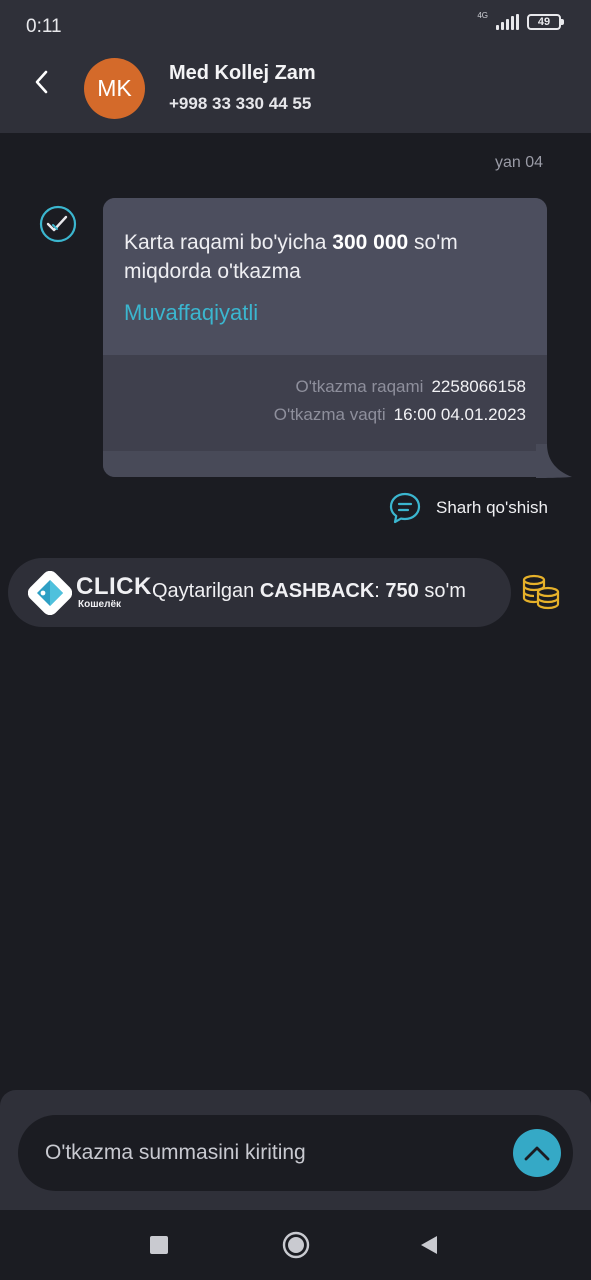  I want to click on system-navigation-bar, so click(295, 1245).